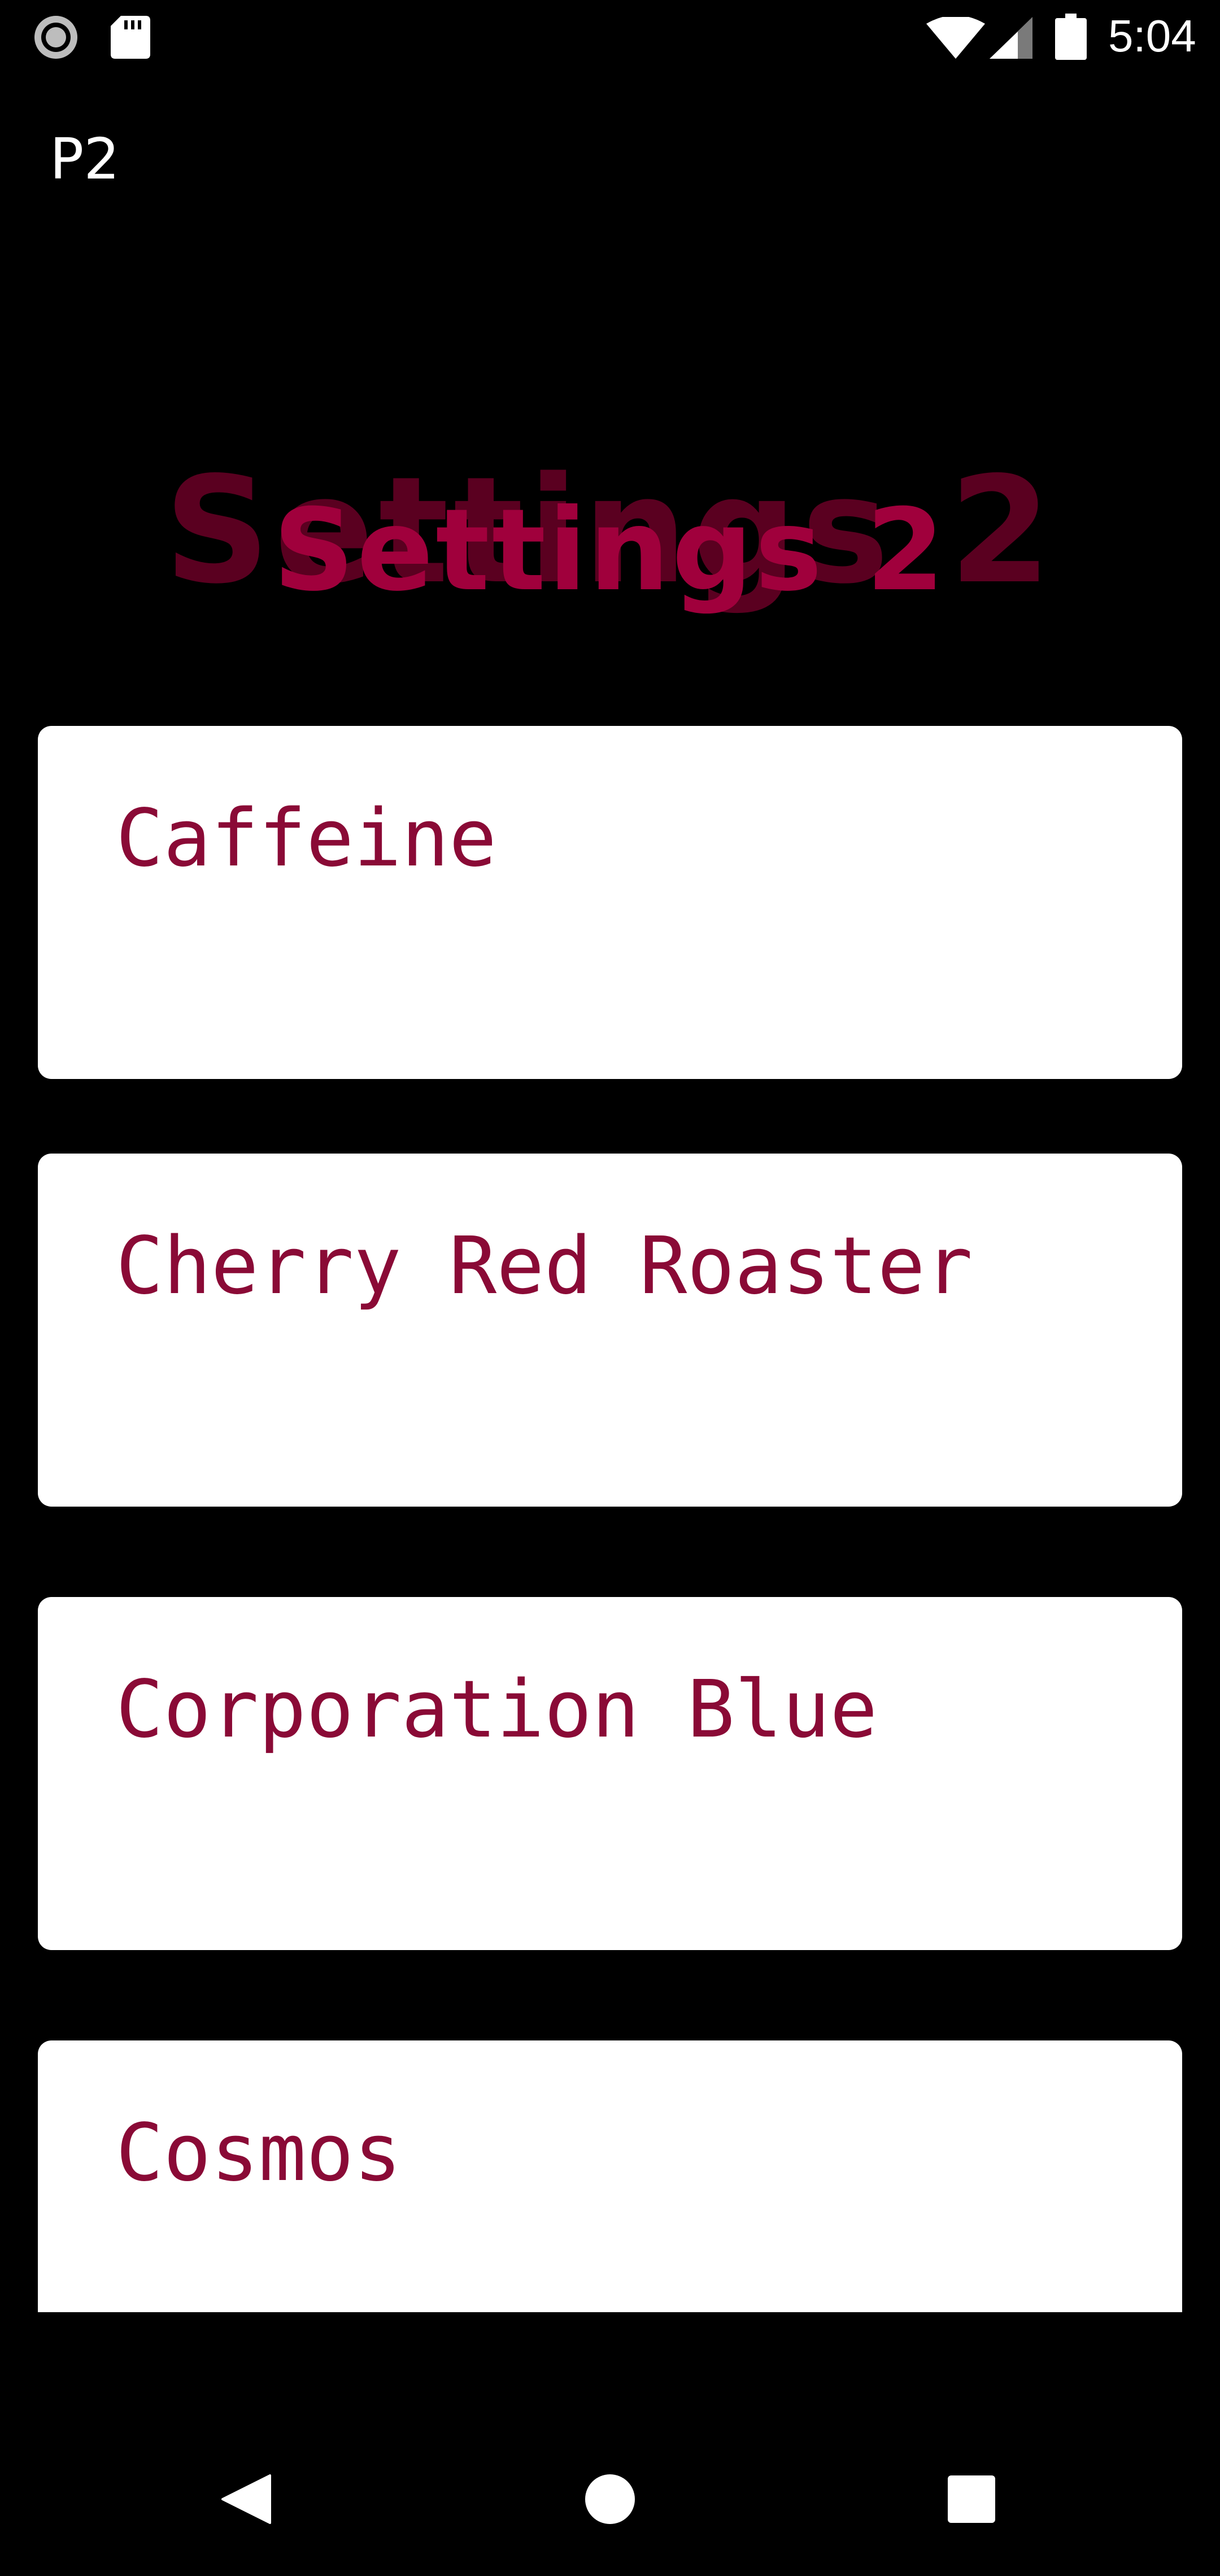 The width and height of the screenshot is (1220, 2576). What do you see at coordinates (610, 36) in the screenshot?
I see `status-bar: 5:04` at bounding box center [610, 36].